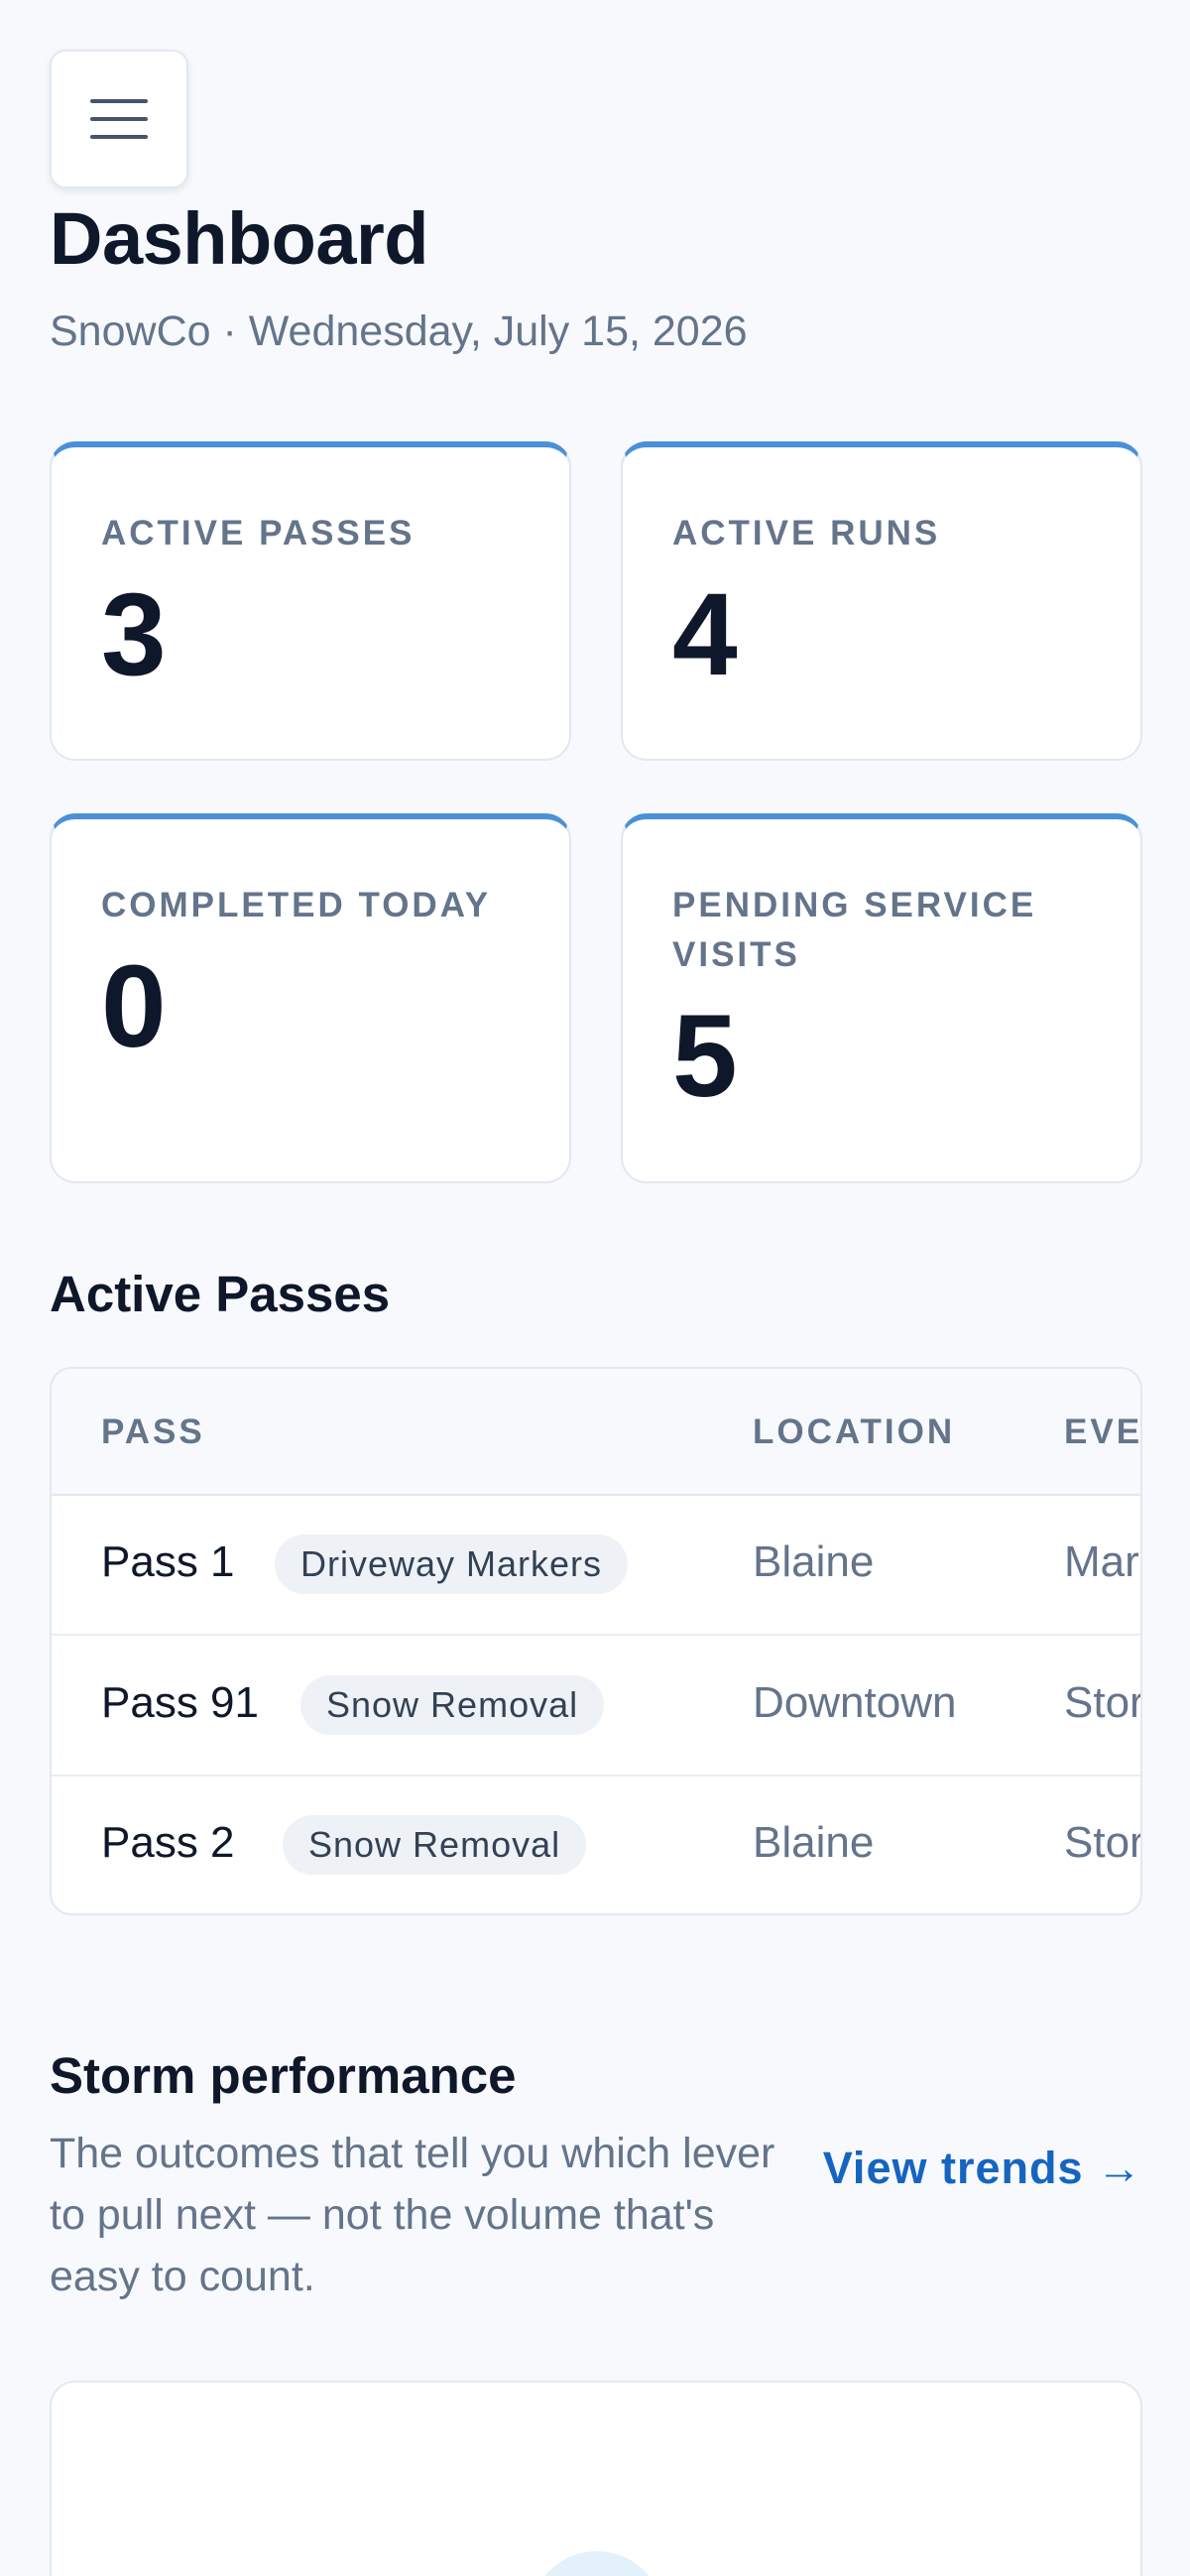 Image resolution: width=1190 pixels, height=2576 pixels. Describe the element at coordinates (1101, 1561) in the screenshot. I see `pass-event: Mar` at that location.